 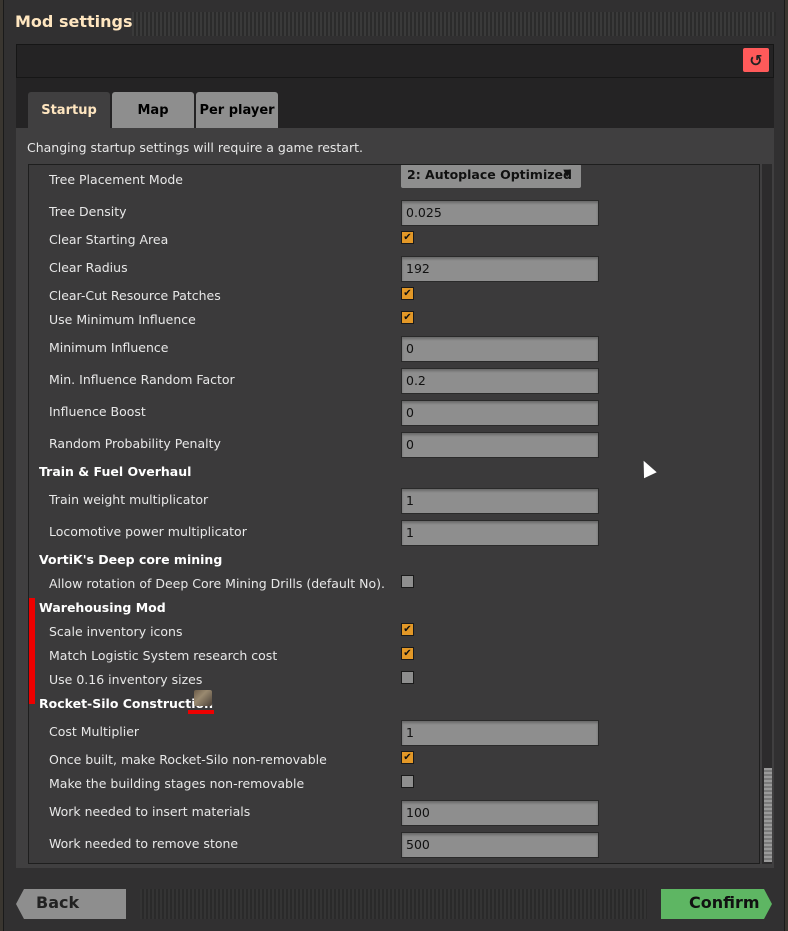 What do you see at coordinates (500, 269) in the screenshot?
I see `setting-input: 192` at bounding box center [500, 269].